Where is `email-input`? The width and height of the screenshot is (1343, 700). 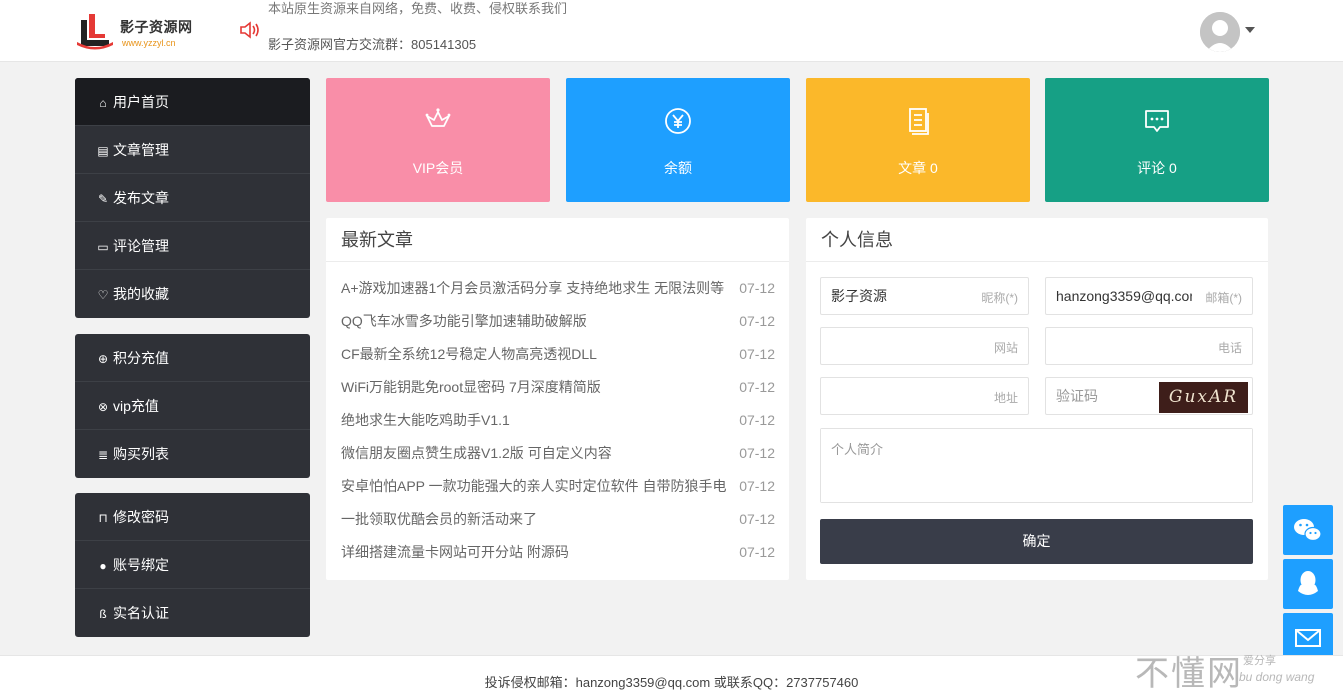 email-input is located at coordinates (1149, 296).